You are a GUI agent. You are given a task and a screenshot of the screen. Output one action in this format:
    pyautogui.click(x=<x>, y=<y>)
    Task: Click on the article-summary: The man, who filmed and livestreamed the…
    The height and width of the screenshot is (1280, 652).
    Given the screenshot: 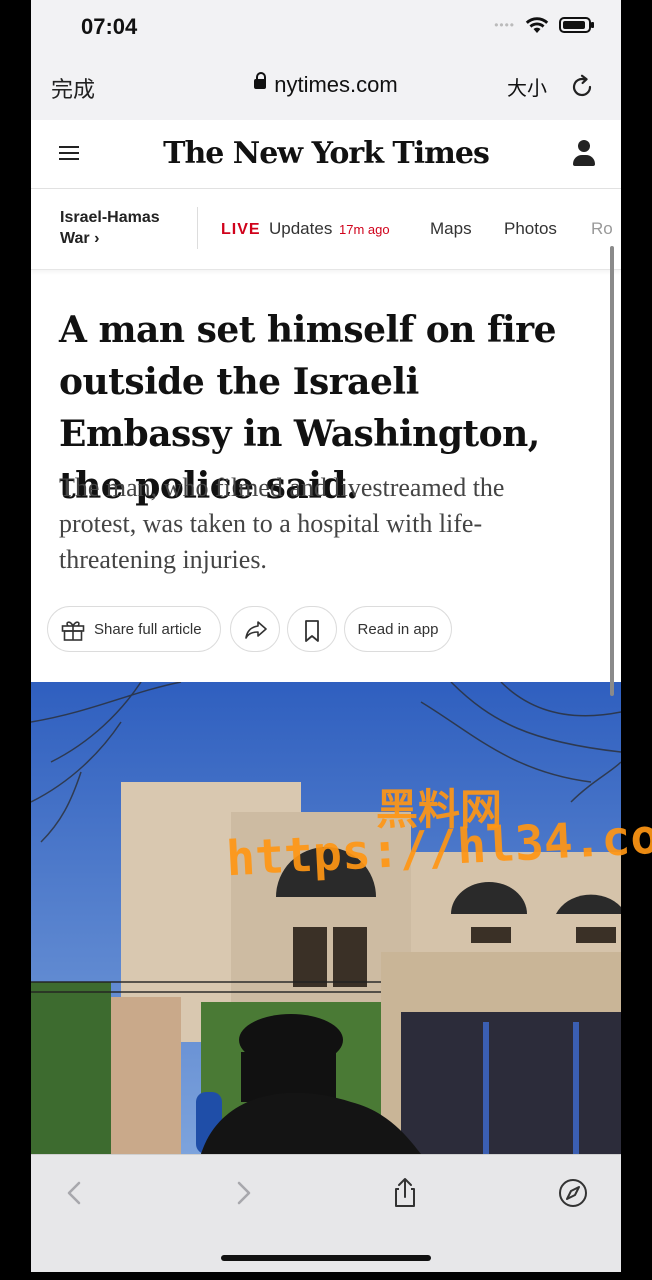 What is the action you would take?
    pyautogui.click(x=282, y=523)
    